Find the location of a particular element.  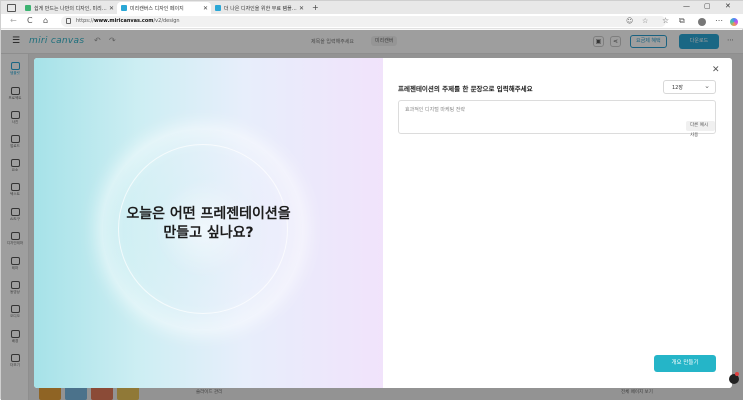

modal-headline: 오늘은 어떤 프레젠테이션을 만들고 싶나요? is located at coordinates (208, 224).